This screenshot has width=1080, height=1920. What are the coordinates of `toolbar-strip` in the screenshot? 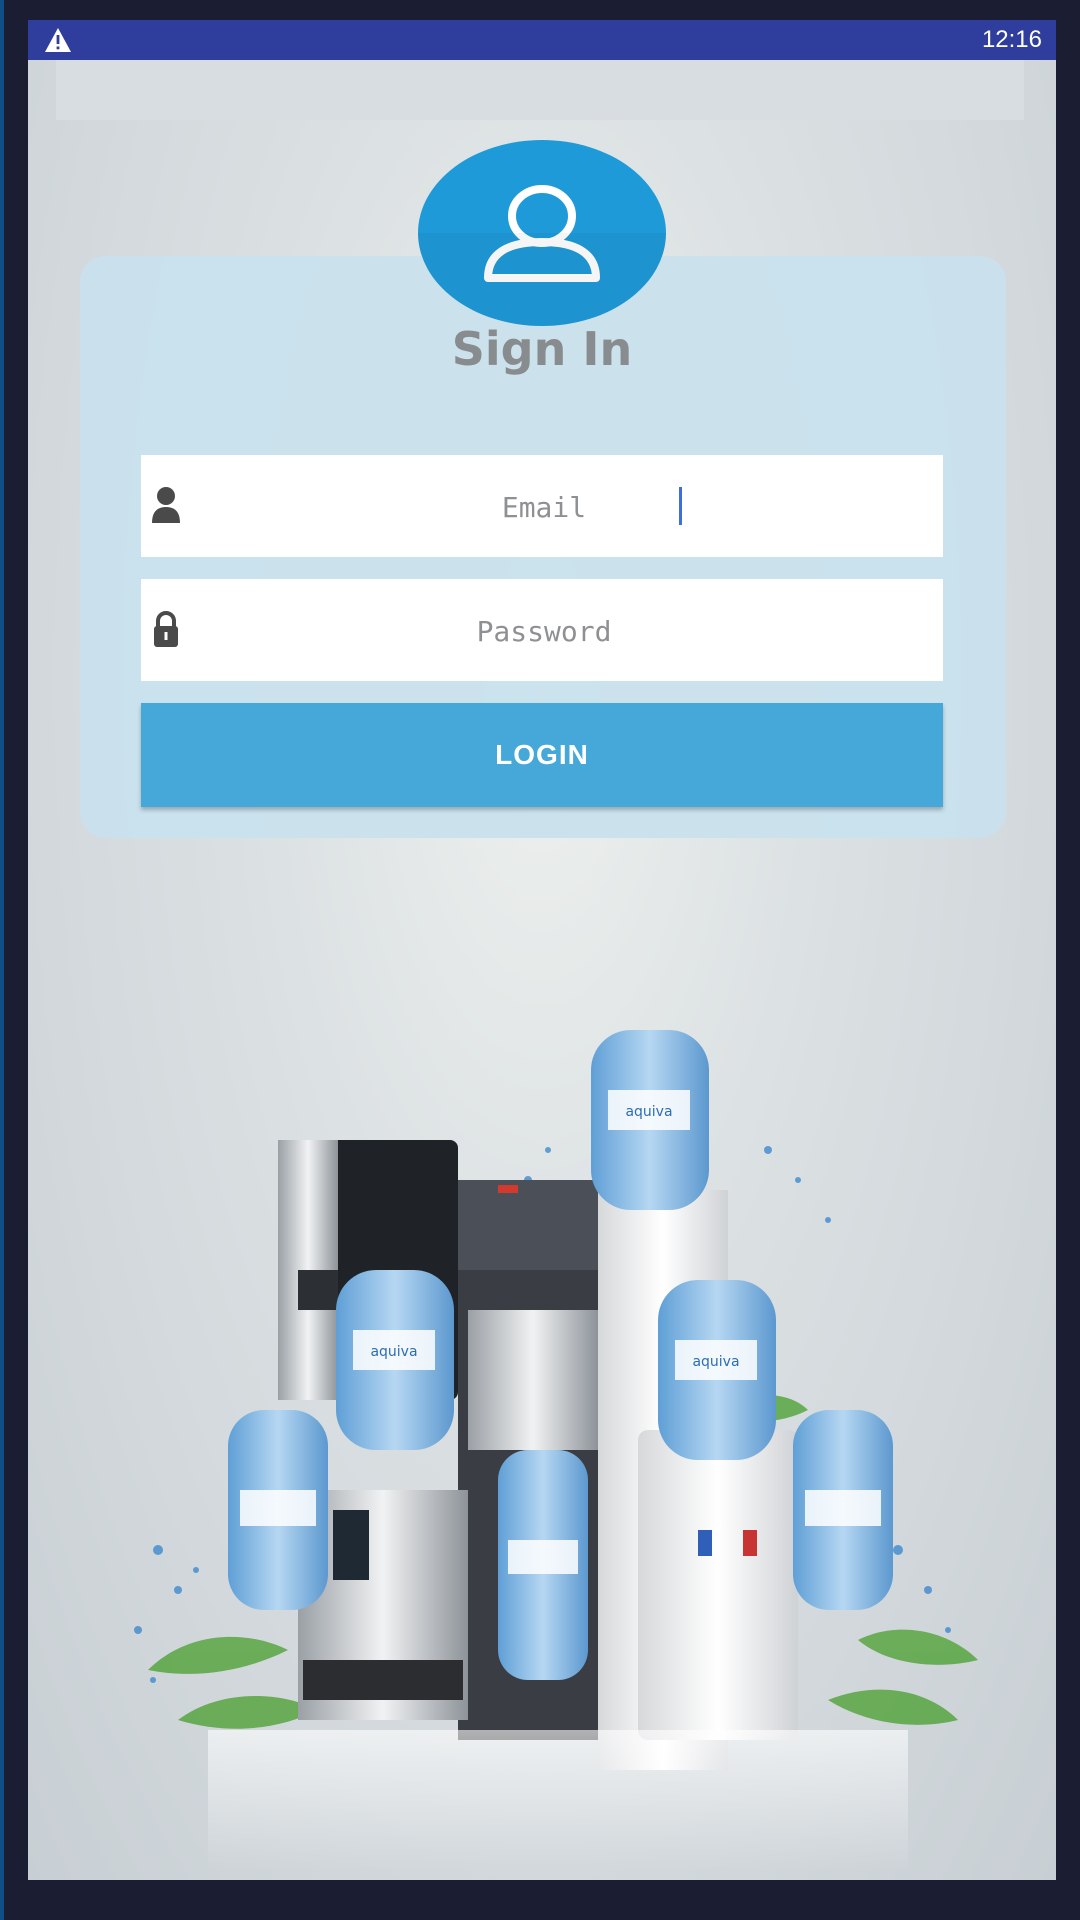 It's located at (540, 90).